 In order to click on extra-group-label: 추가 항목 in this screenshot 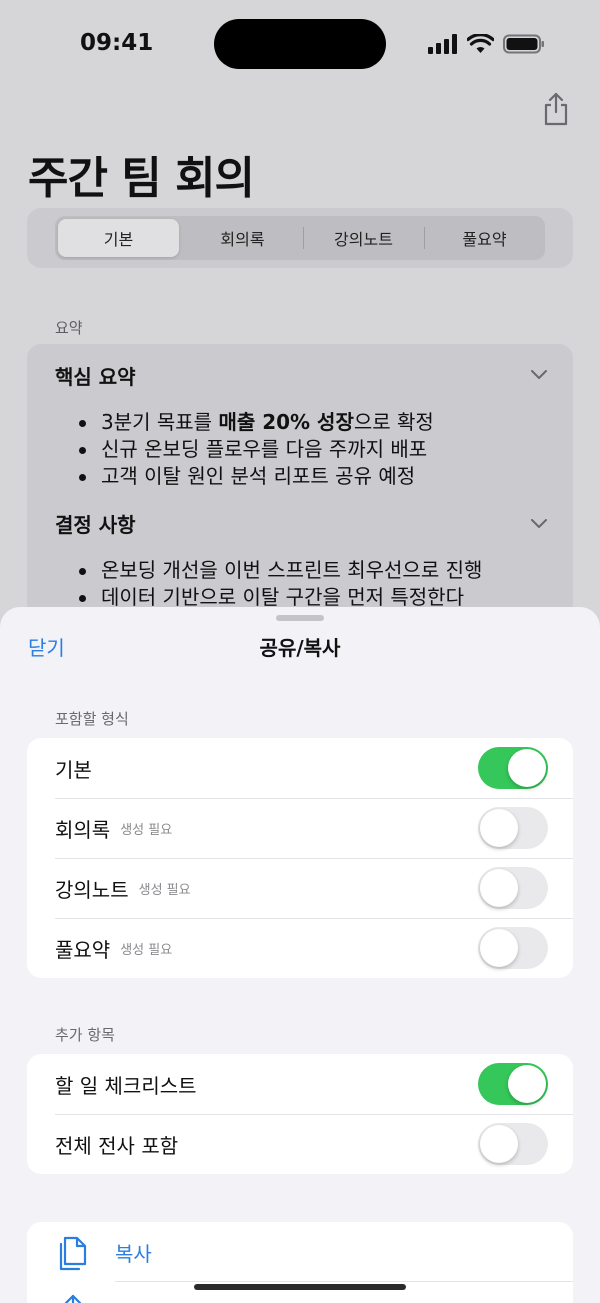, I will do `click(85, 1035)`.